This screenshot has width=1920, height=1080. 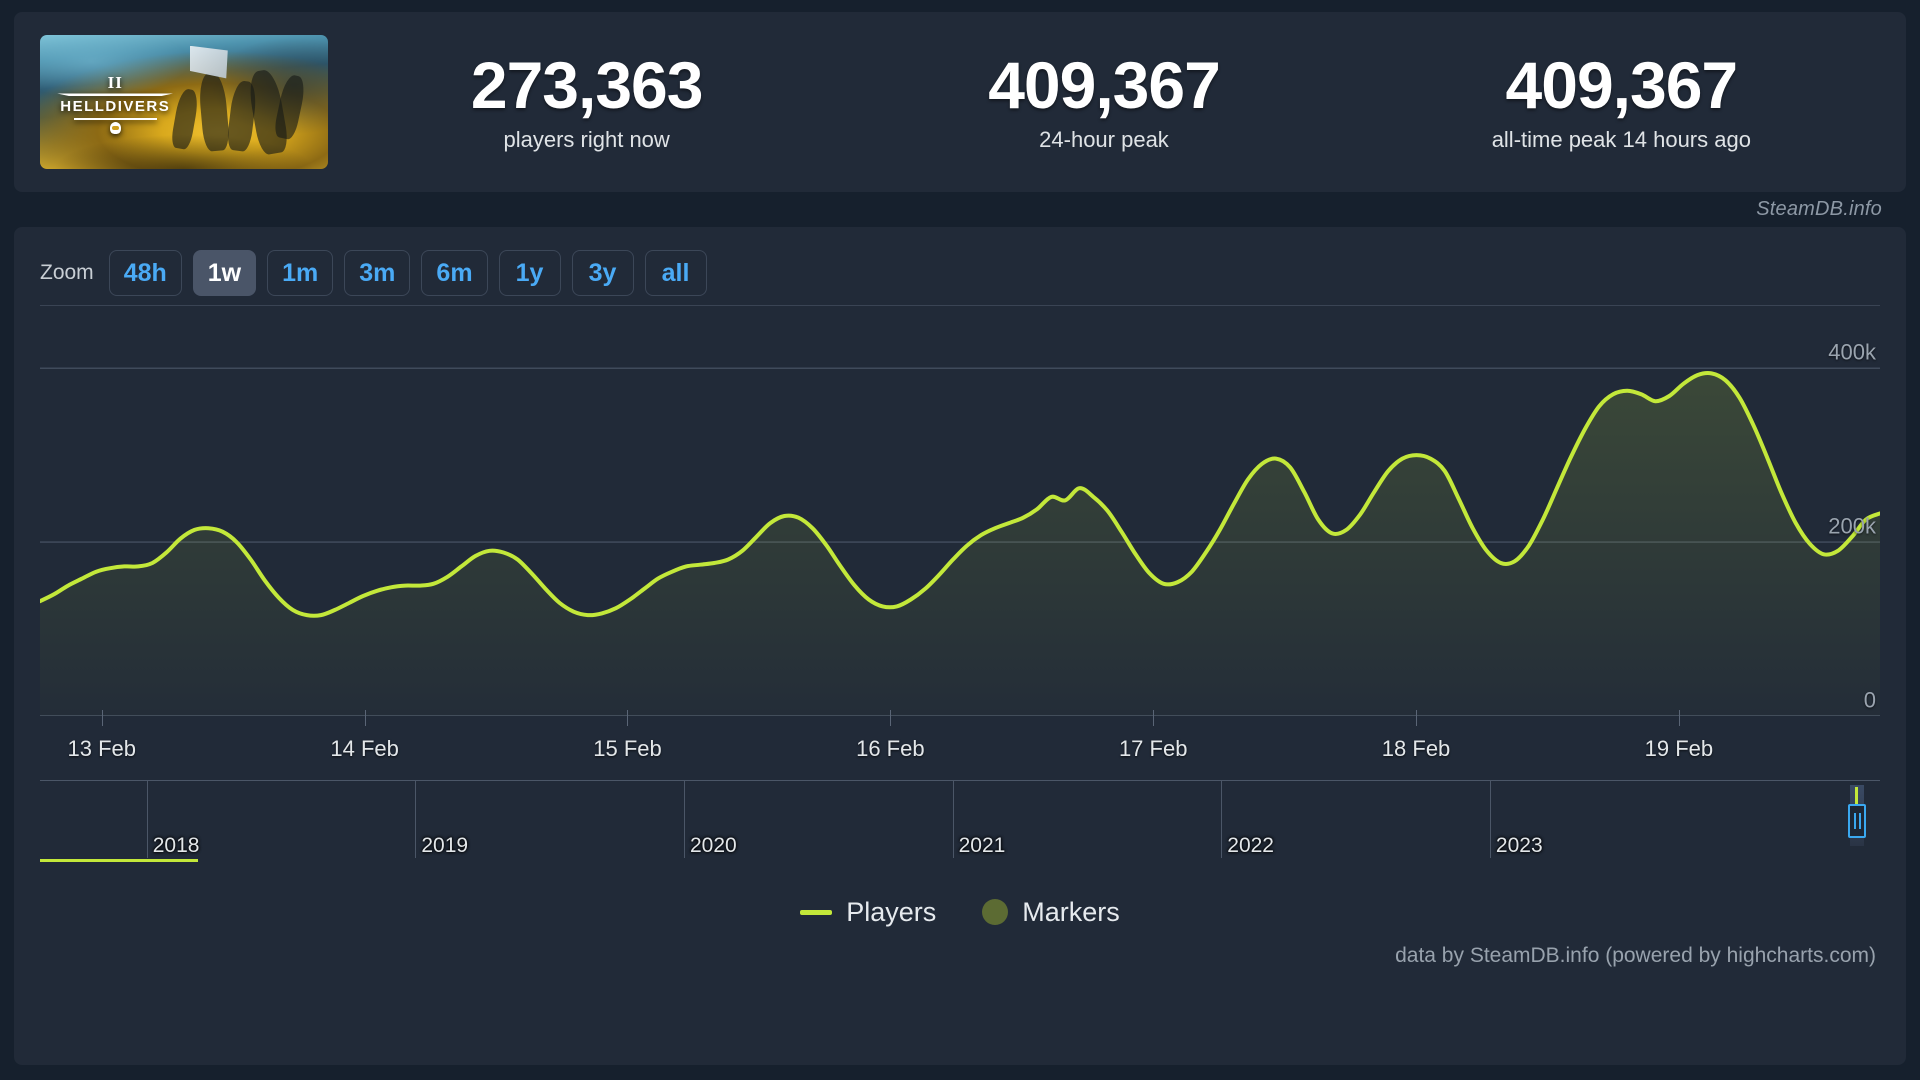 I want to click on game-logo-title: HELLDIVERS, so click(x=115, y=107).